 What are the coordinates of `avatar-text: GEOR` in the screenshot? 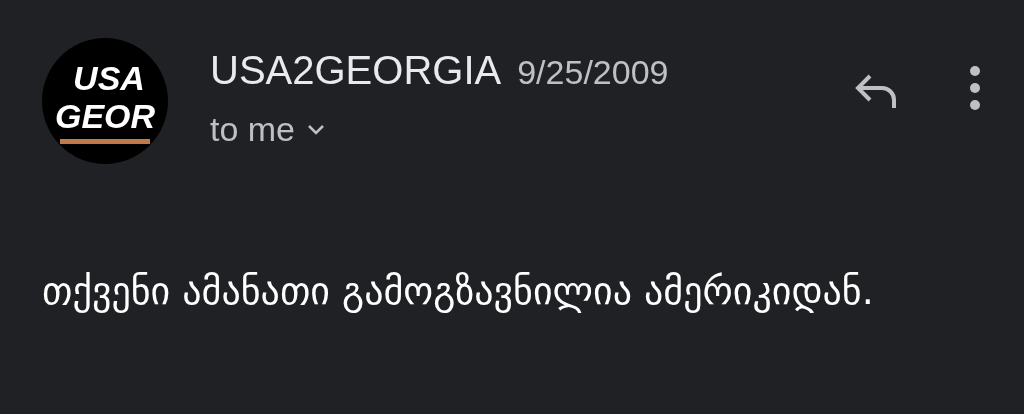 It's located at (105, 115).